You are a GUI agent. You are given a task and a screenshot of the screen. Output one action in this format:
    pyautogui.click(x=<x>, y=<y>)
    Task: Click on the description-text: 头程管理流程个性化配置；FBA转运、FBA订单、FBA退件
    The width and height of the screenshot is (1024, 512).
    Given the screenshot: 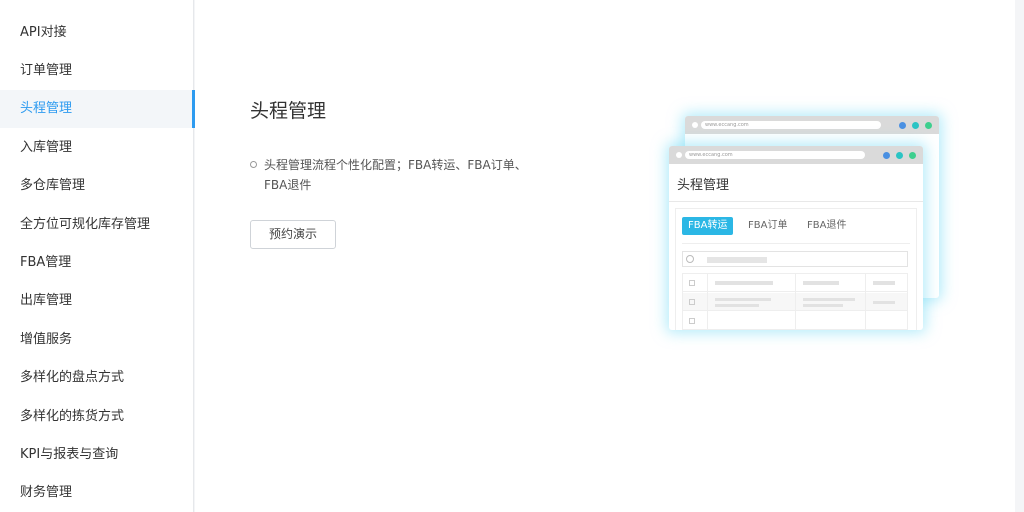 What is the action you would take?
    pyautogui.click(x=395, y=175)
    